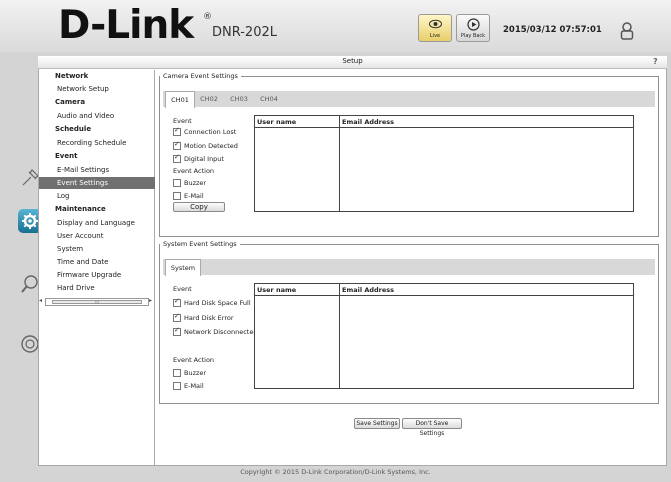 This screenshot has width=671, height=482. Describe the element at coordinates (194, 386) in the screenshot. I see `system-email-label: E-Mail` at that location.